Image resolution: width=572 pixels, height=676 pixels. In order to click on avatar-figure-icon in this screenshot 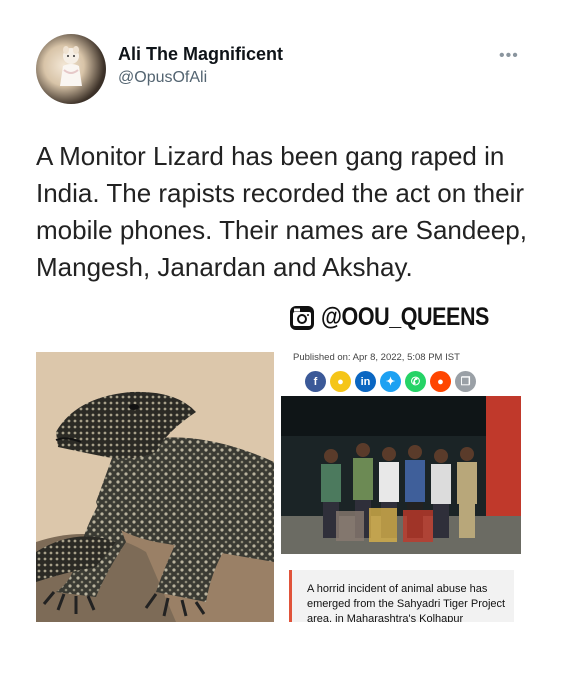, I will do `click(71, 66)`.